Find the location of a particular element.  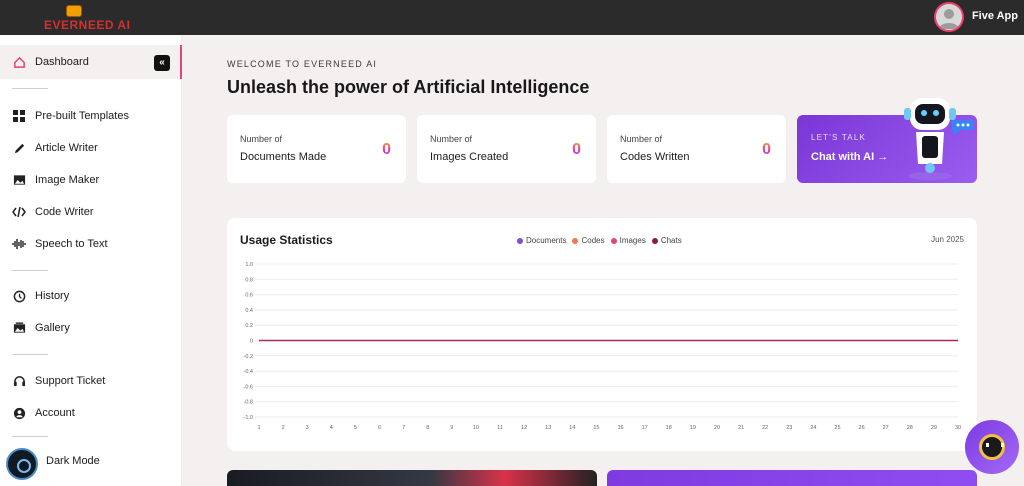

x-tick-label: 23 is located at coordinates (789, 428).